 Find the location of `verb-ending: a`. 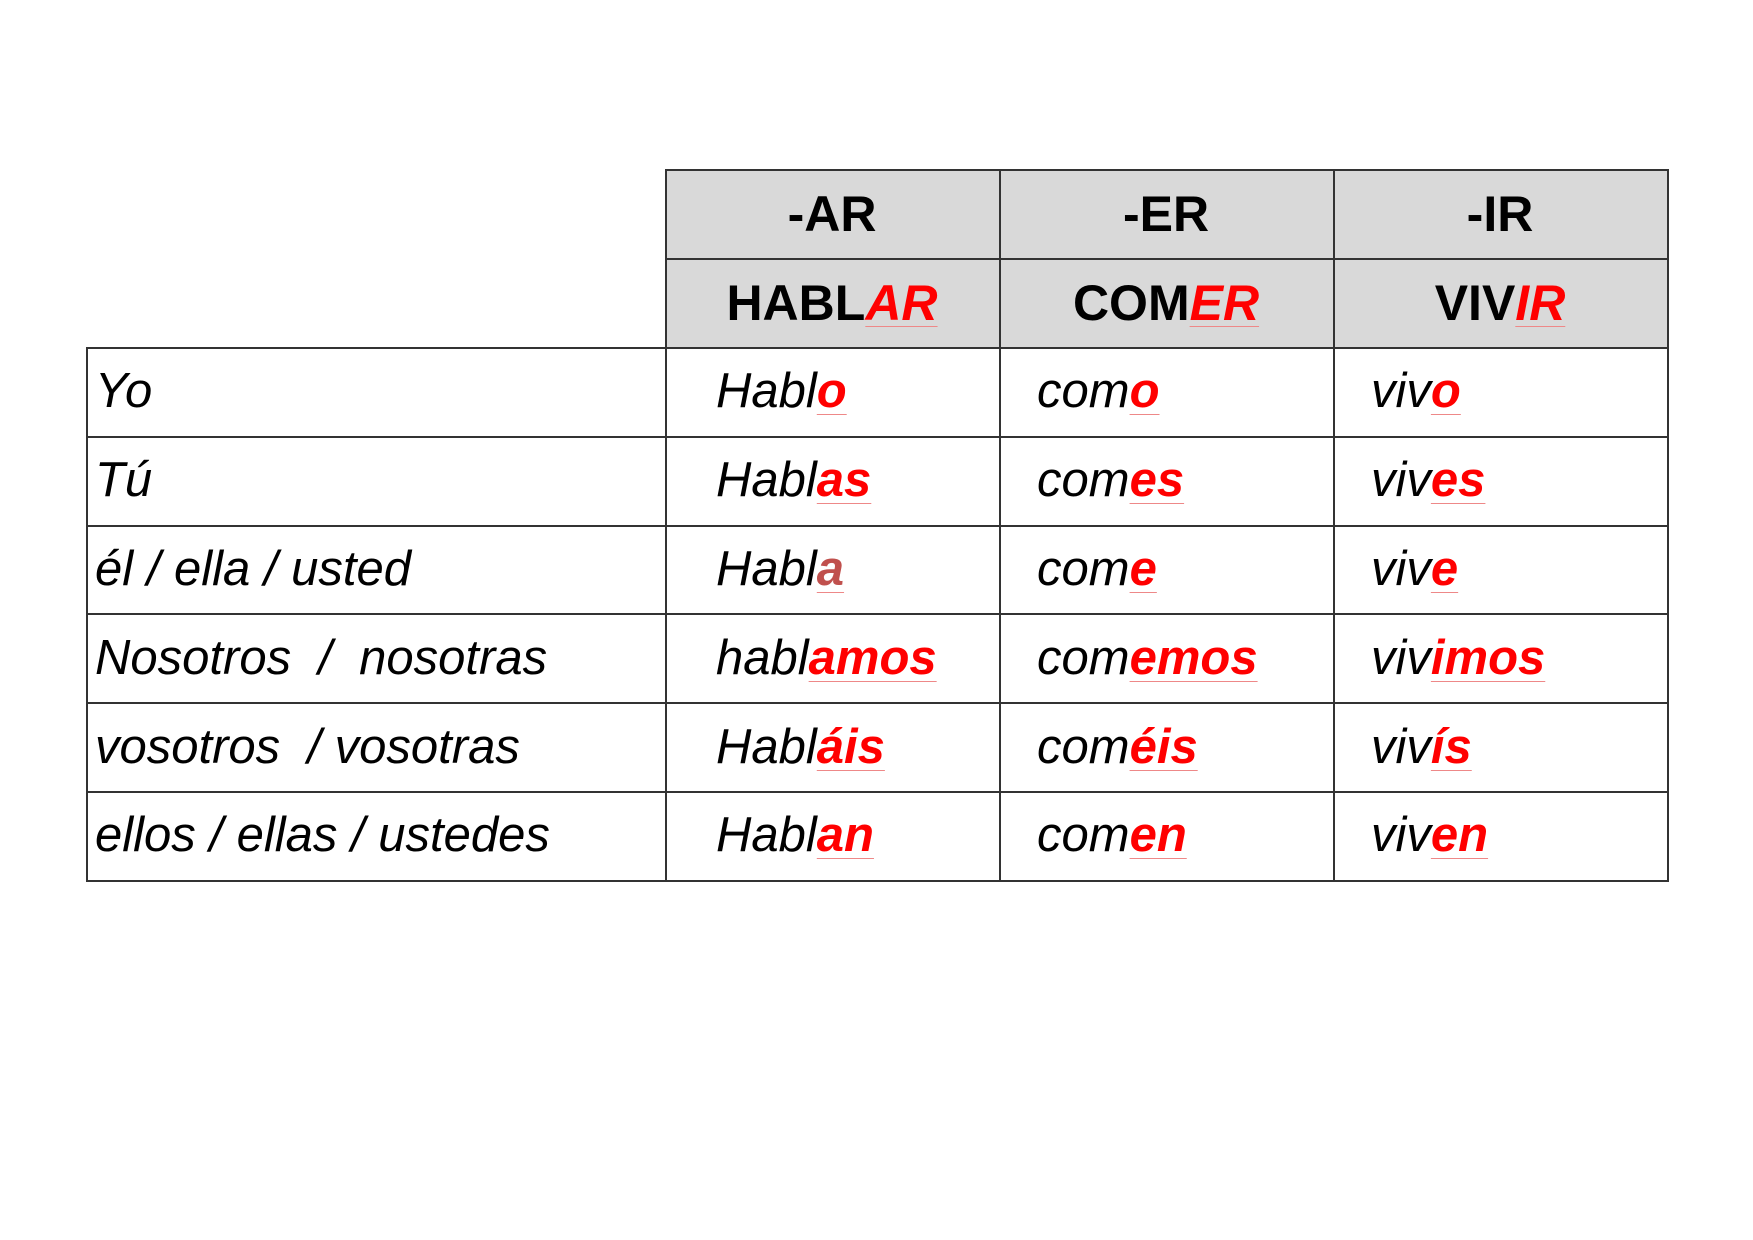

verb-ending: a is located at coordinates (830, 568).